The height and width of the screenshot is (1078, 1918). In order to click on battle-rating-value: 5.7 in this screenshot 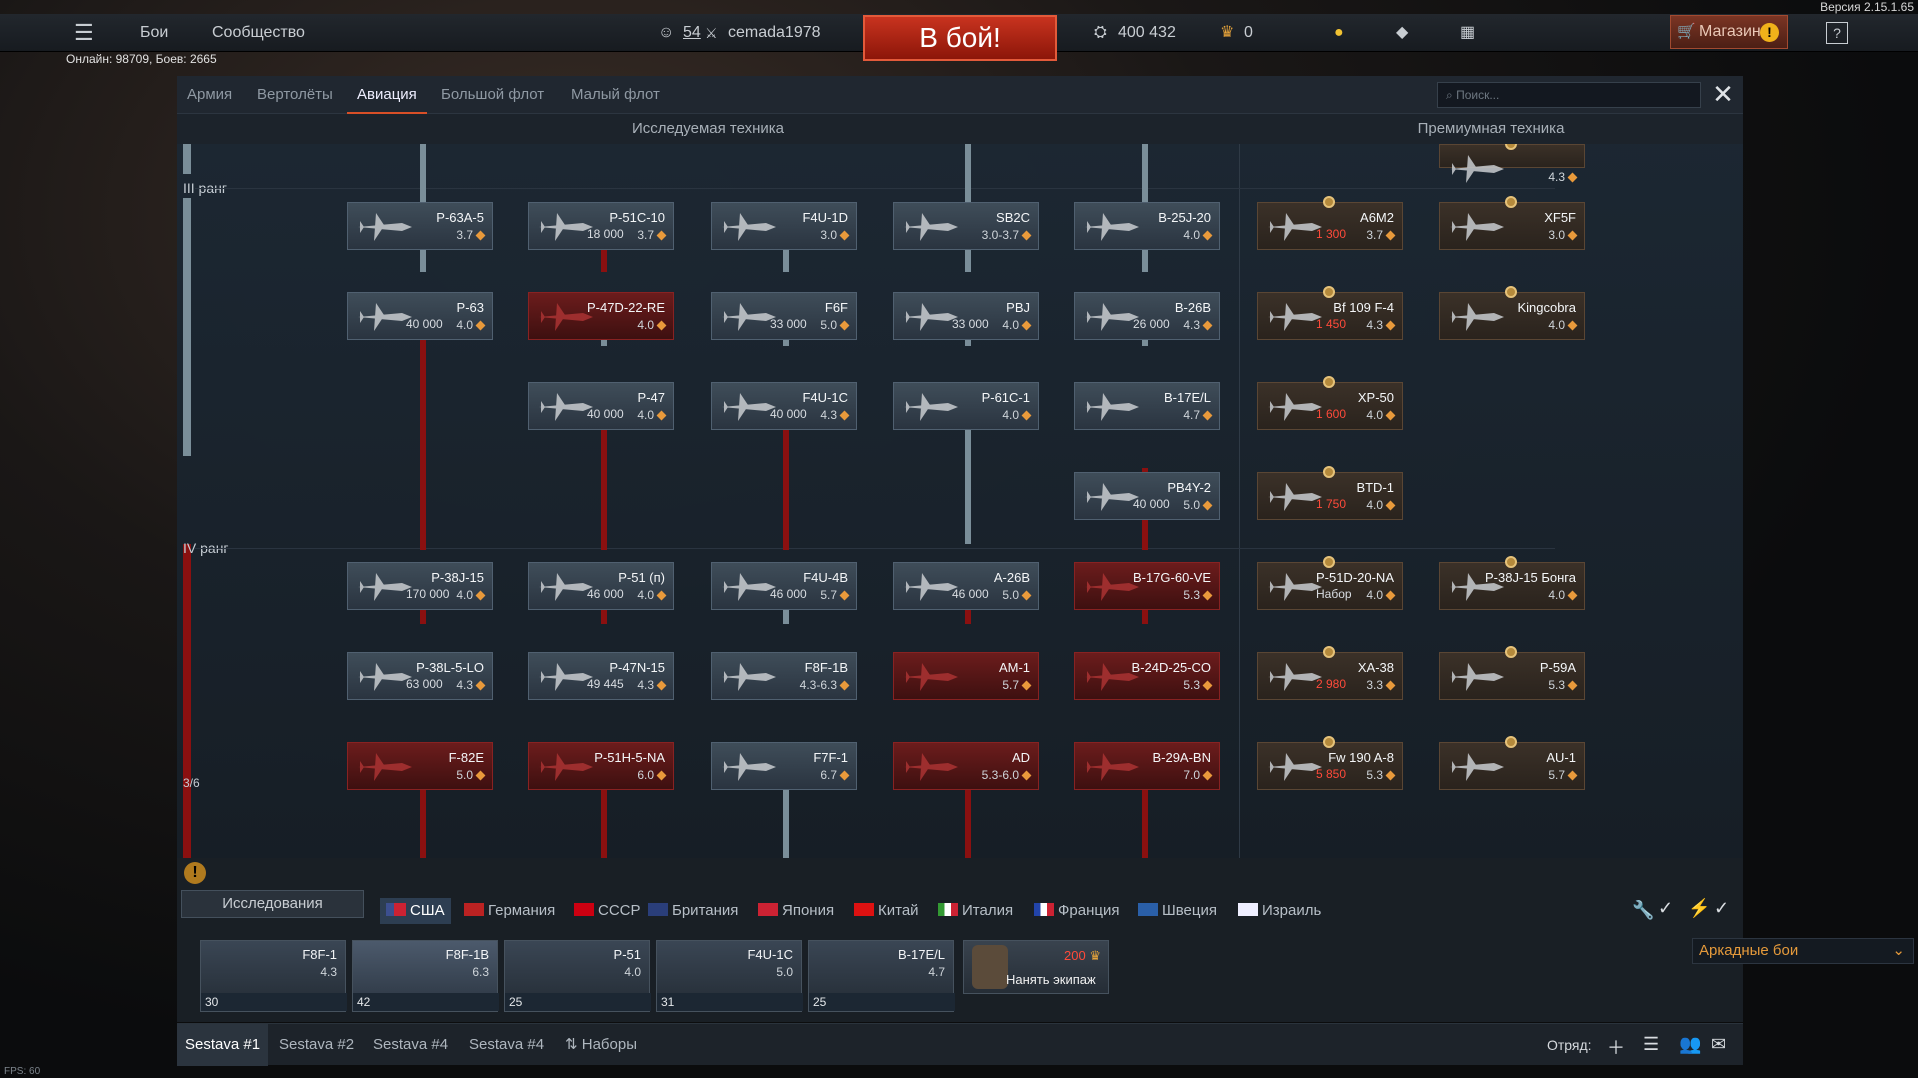, I will do `click(828, 595)`.